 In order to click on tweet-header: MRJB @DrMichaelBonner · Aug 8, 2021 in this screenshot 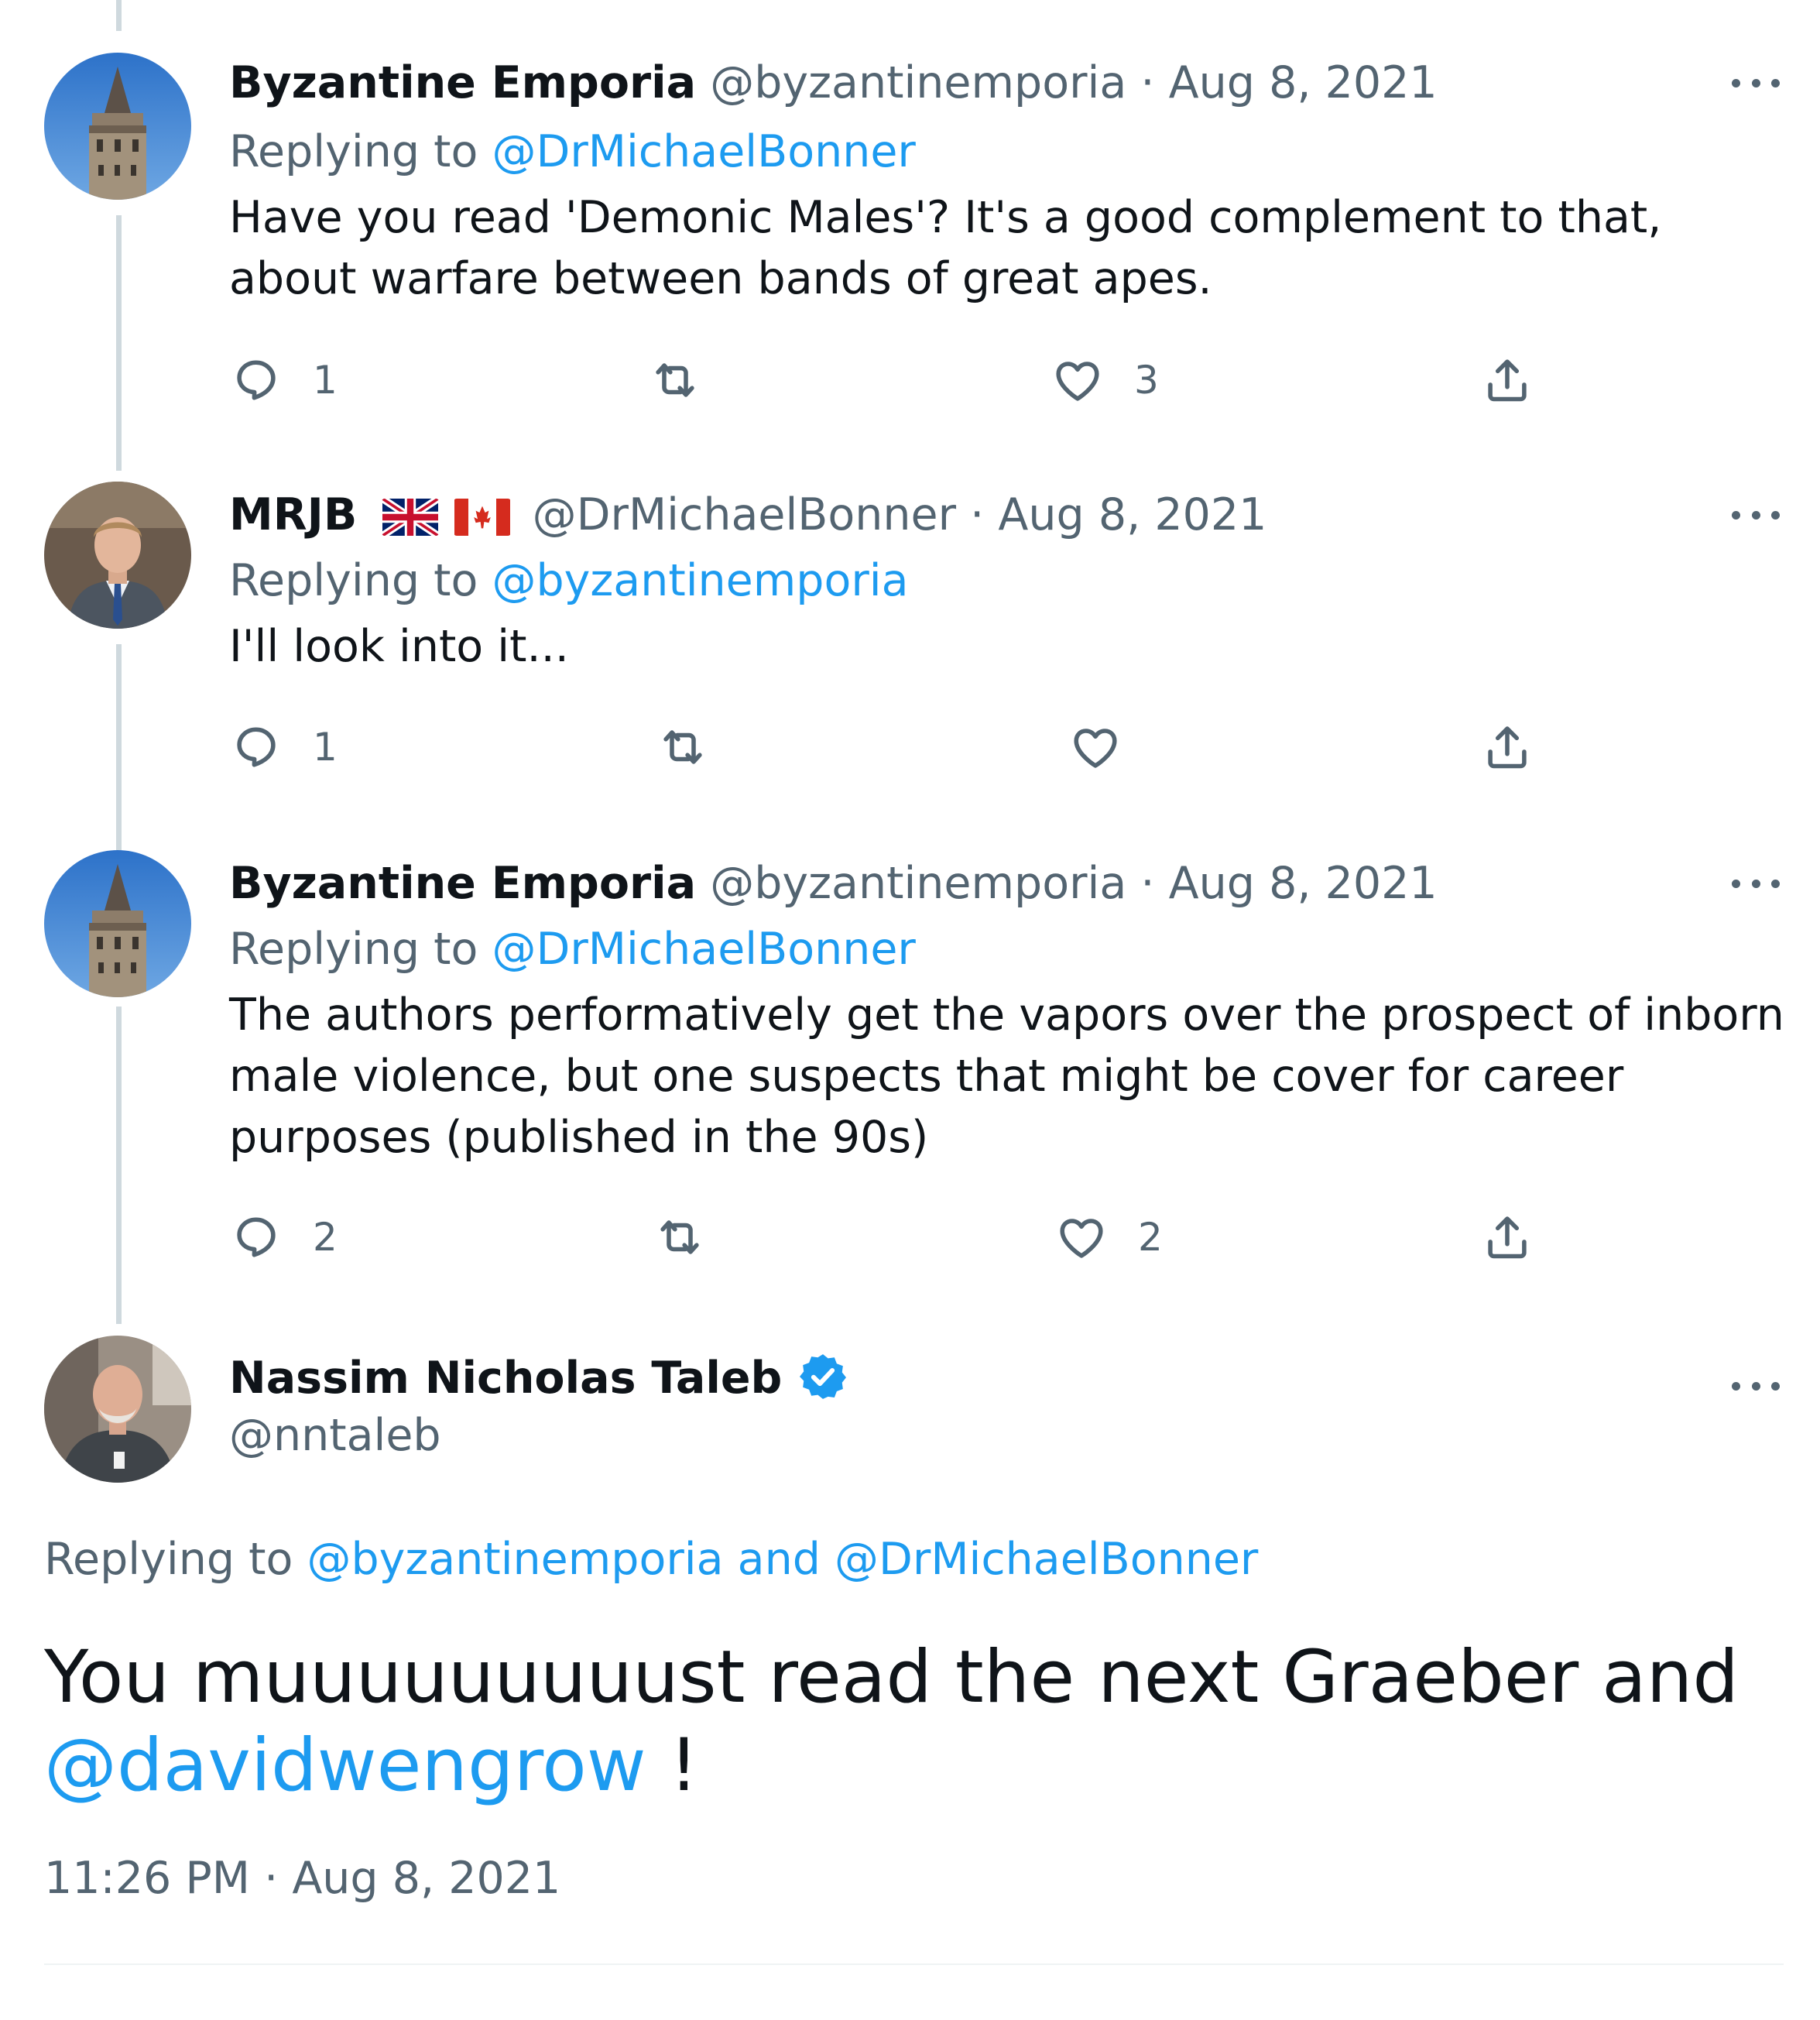, I will do `click(748, 515)`.